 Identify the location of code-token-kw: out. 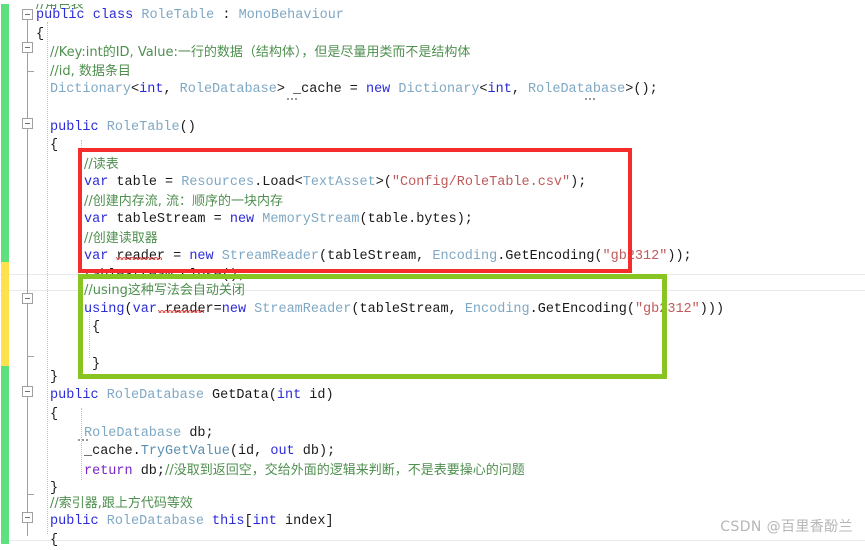
(282, 451).